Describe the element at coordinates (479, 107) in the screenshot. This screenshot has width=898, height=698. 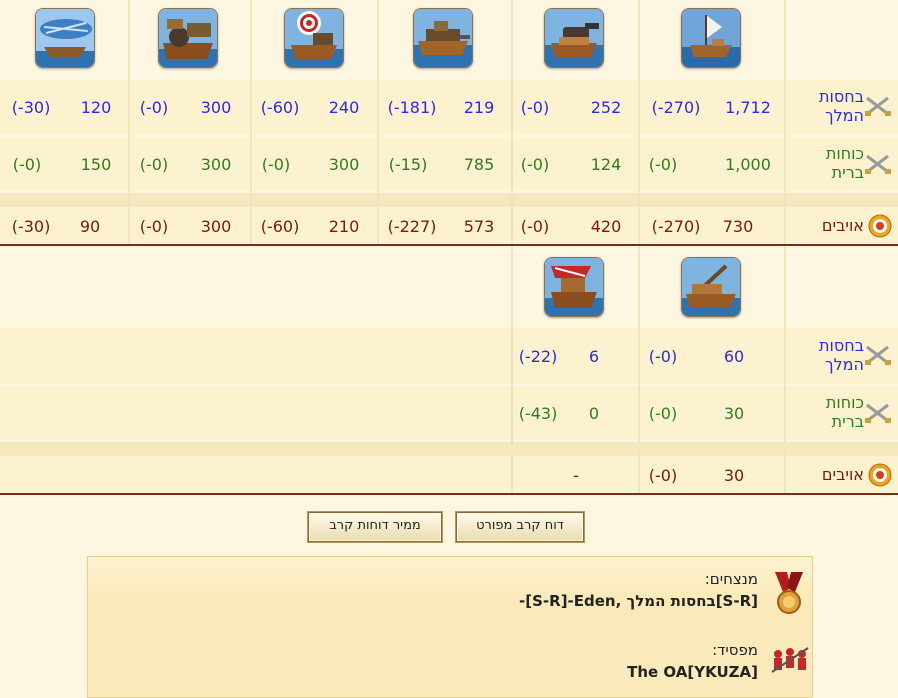
I see `unit-count: 219` at that location.